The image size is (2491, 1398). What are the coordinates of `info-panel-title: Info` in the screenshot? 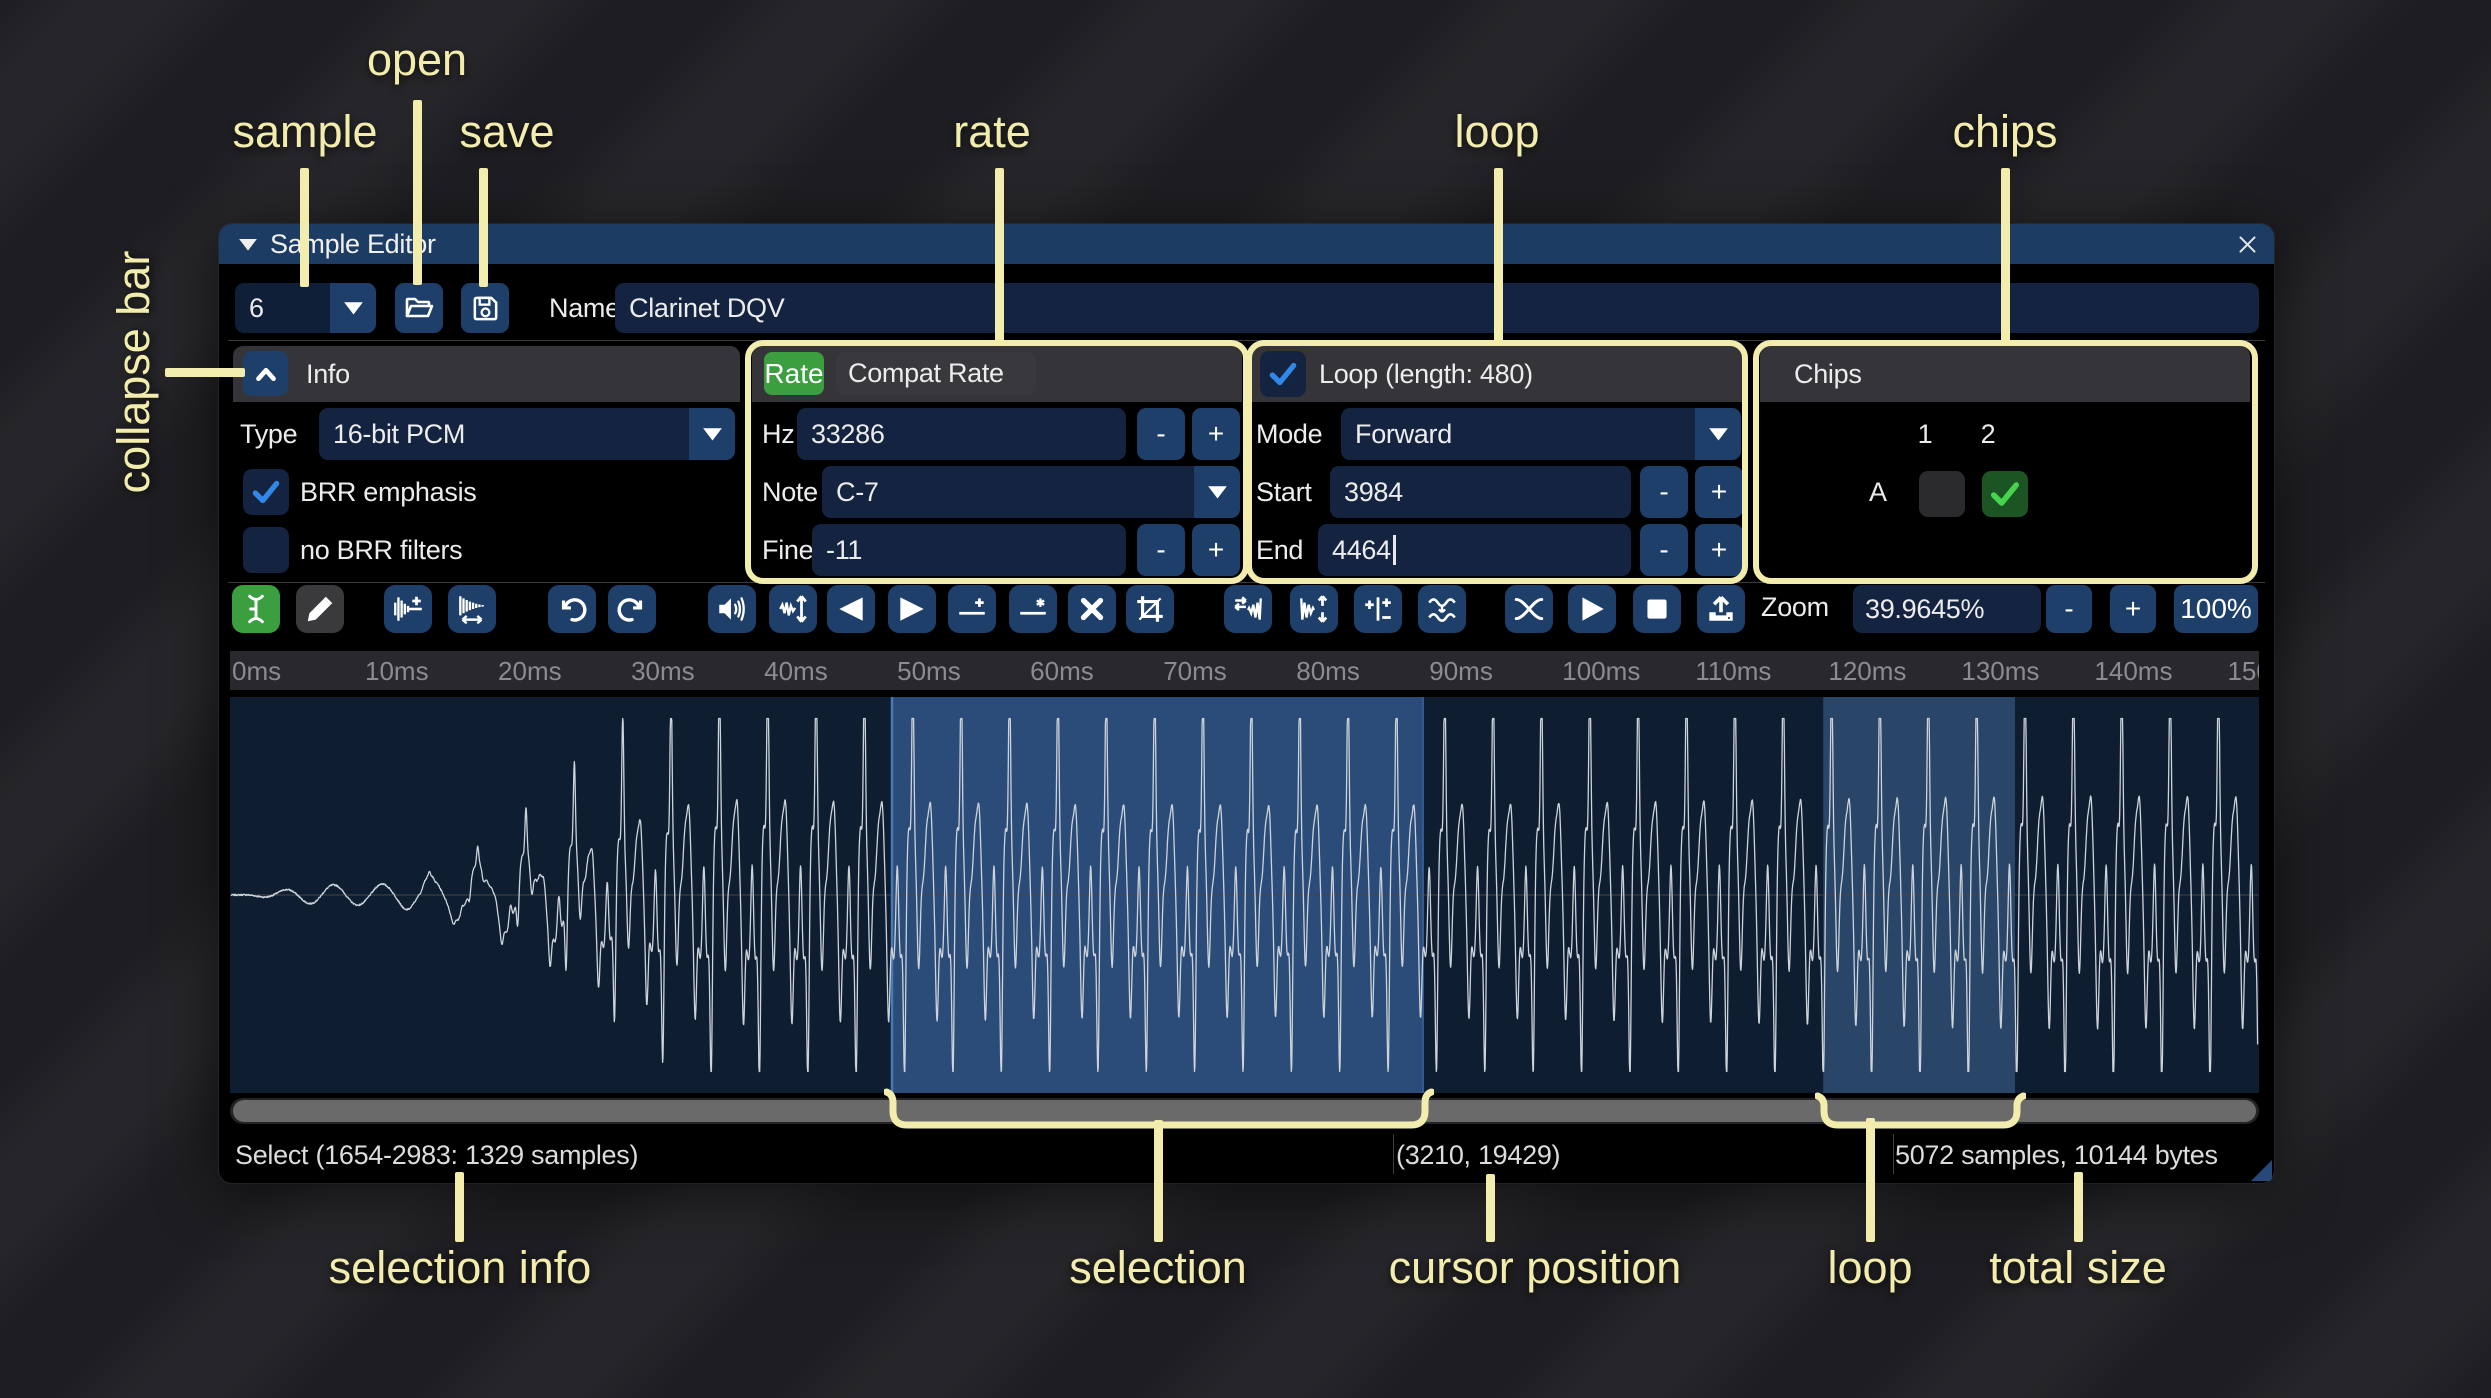 It's located at (328, 374).